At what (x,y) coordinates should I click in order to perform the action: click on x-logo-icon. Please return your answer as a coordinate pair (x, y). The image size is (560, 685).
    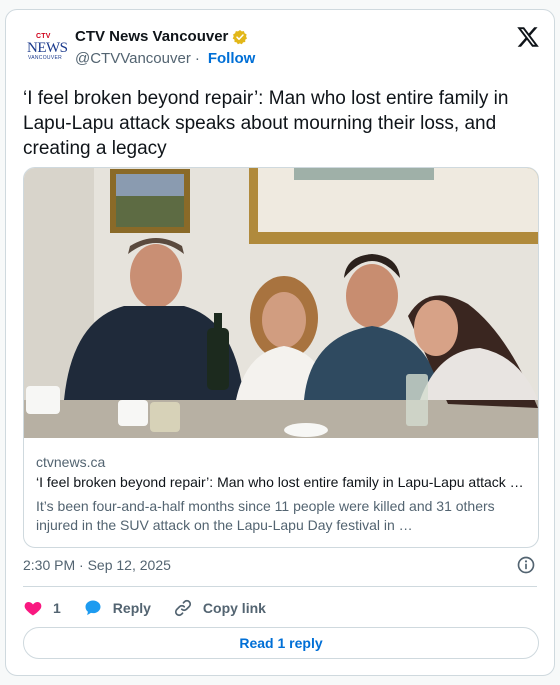
    Looking at the image, I should click on (528, 37).